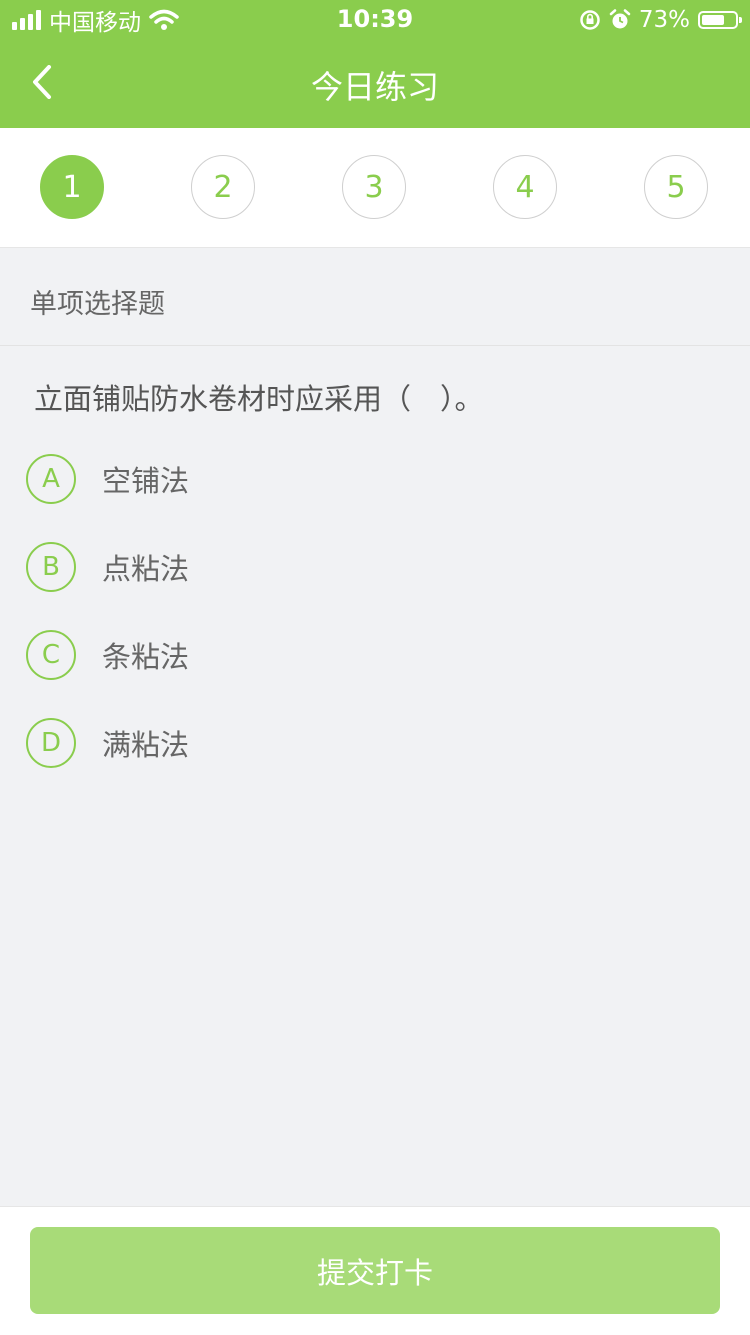  I want to click on option-d: D 满粘法, so click(376, 743).